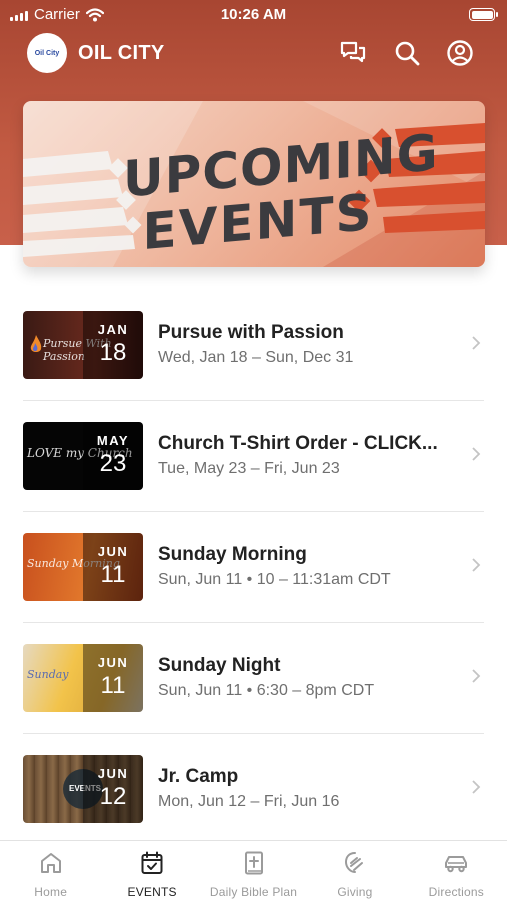  What do you see at coordinates (353, 862) in the screenshot?
I see `giving-icon` at bounding box center [353, 862].